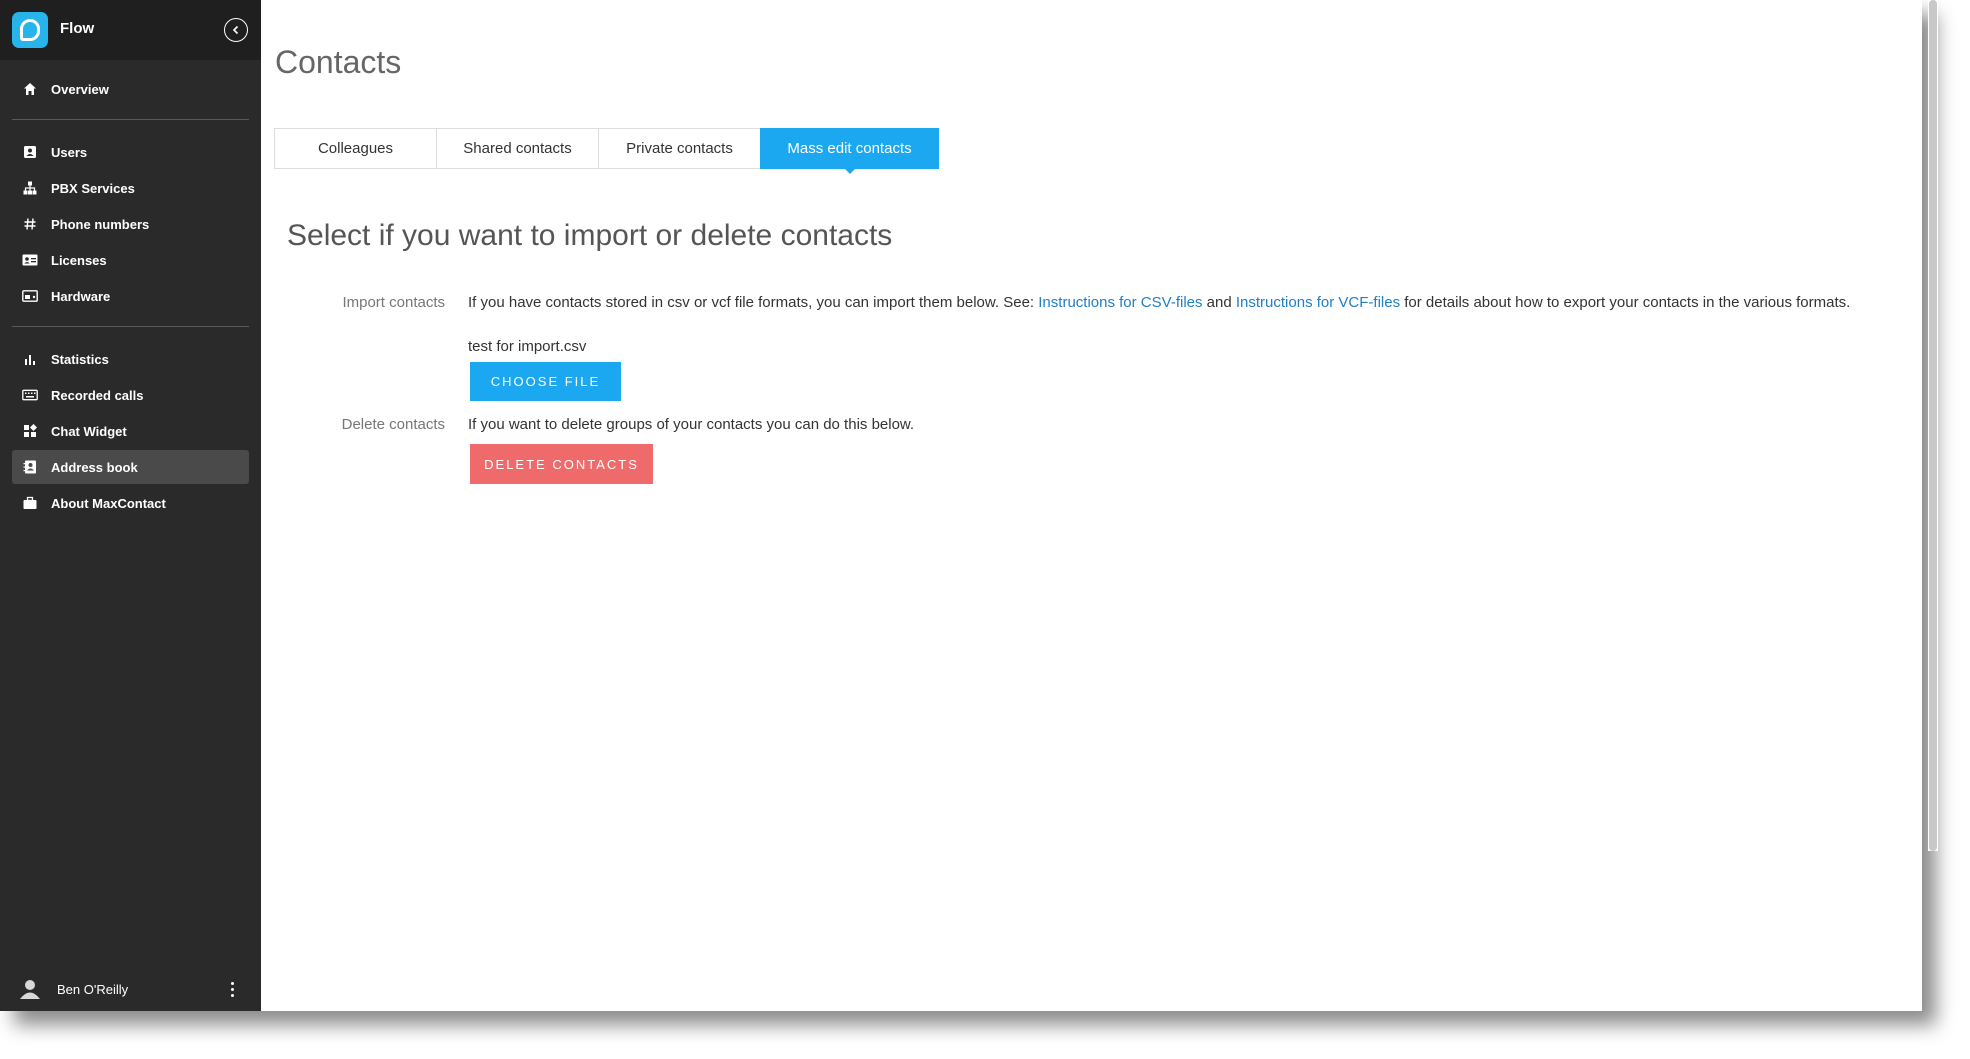 The image size is (1970, 1059). What do you see at coordinates (79, 260) in the screenshot?
I see `sidebar-item-label: Licenses` at bounding box center [79, 260].